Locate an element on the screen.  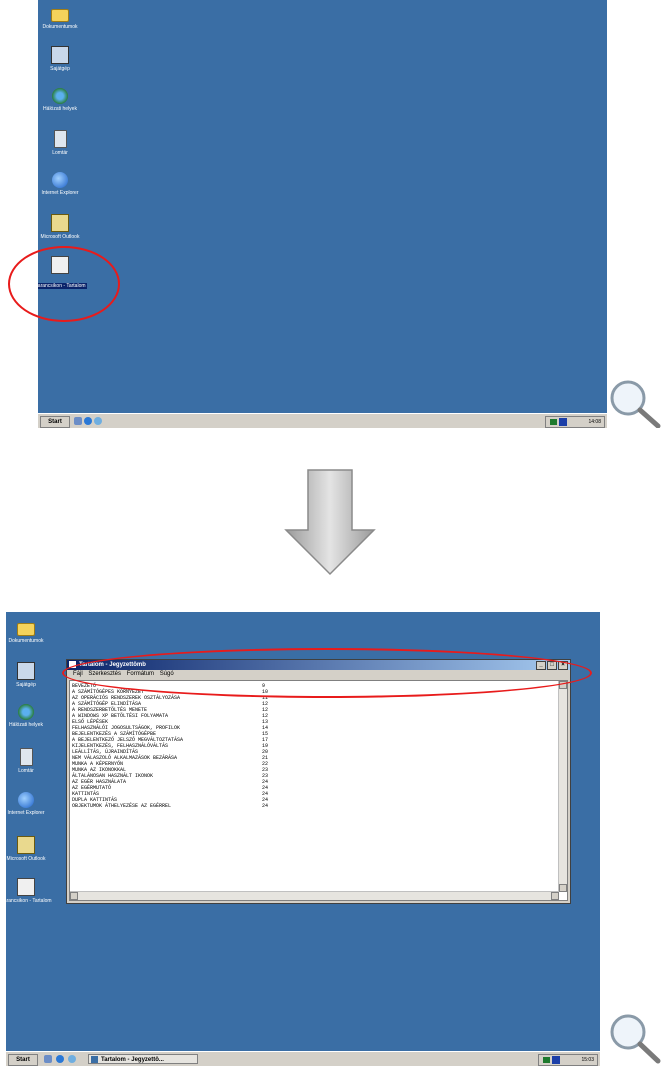
system-tray: 14:08 is located at coordinates (575, 422).